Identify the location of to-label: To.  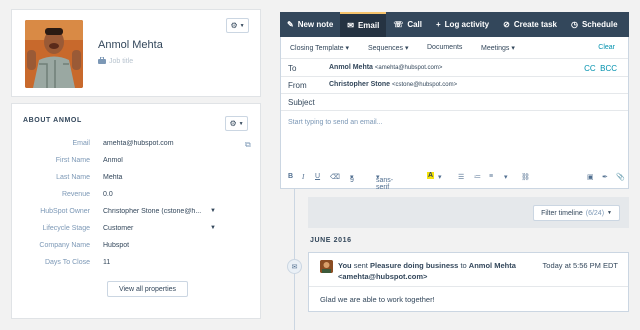
(292, 68).